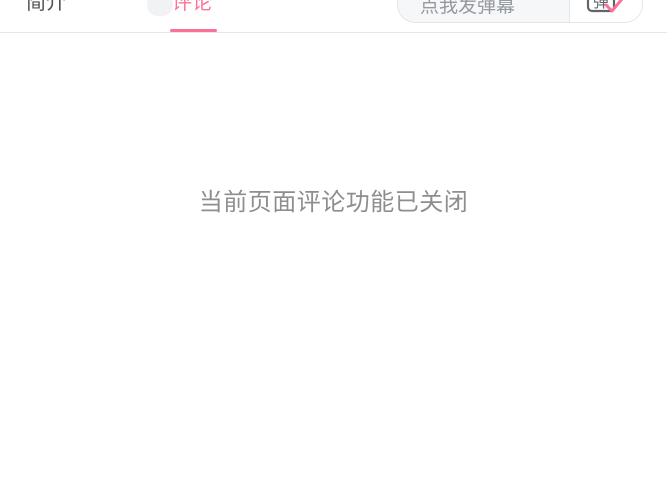 The height and width of the screenshot is (500, 667). I want to click on tab-comments: 评论, so click(192, 13).